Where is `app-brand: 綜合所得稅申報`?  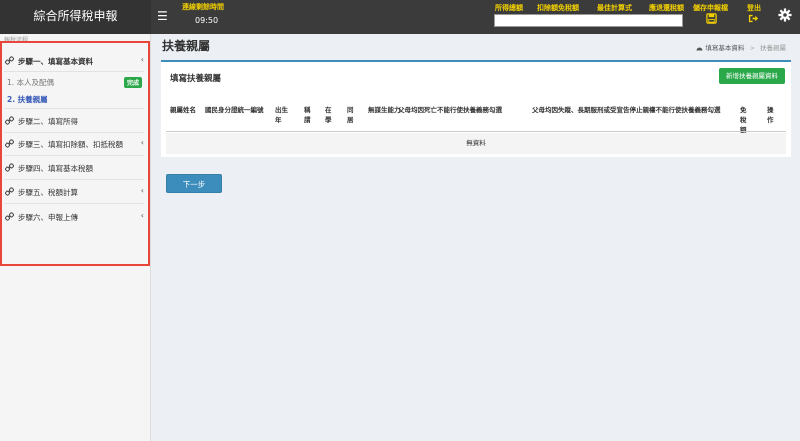 app-brand: 綜合所得稅申報 is located at coordinates (75, 17).